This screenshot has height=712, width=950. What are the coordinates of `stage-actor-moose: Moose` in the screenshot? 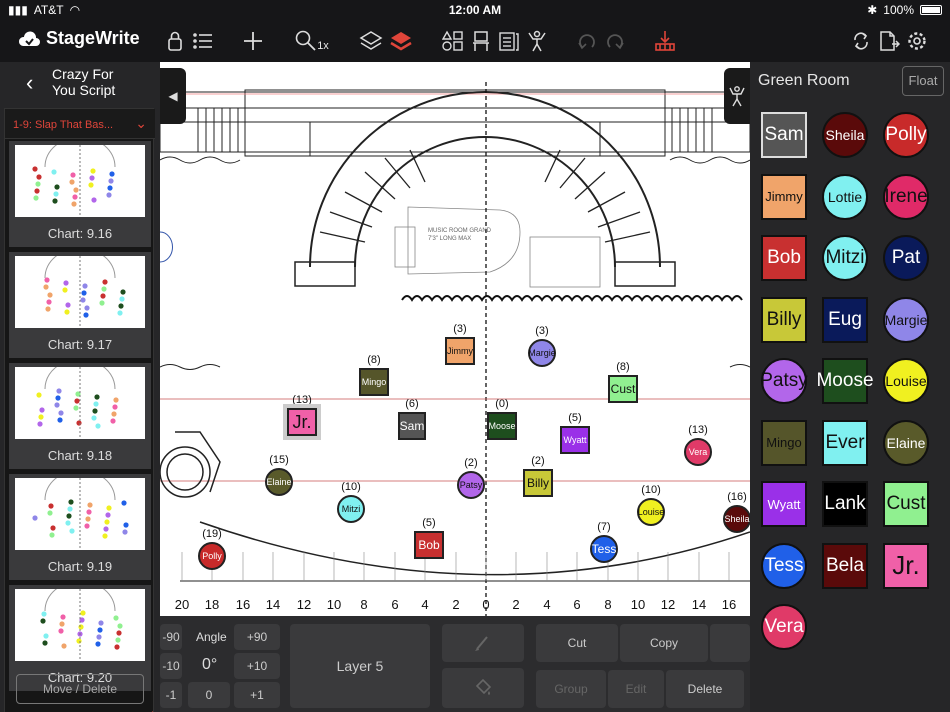 It's located at (502, 426).